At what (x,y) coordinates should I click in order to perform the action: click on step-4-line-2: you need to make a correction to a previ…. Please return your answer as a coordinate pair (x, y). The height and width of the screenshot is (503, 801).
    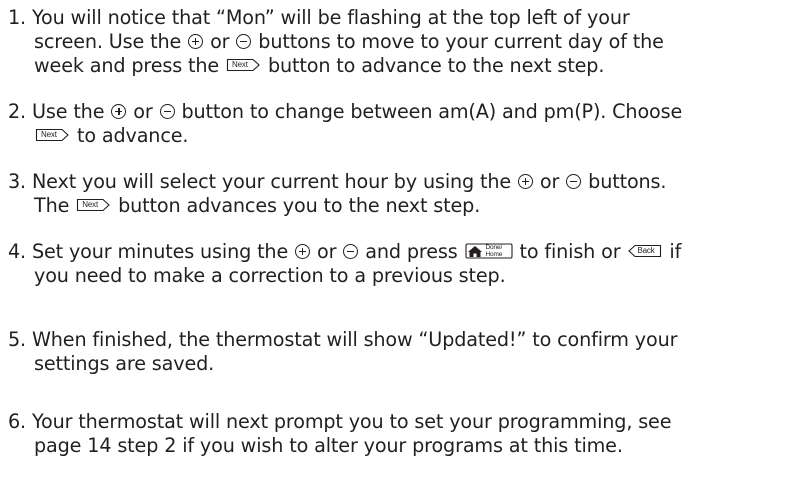
    Looking at the image, I should click on (403, 276).